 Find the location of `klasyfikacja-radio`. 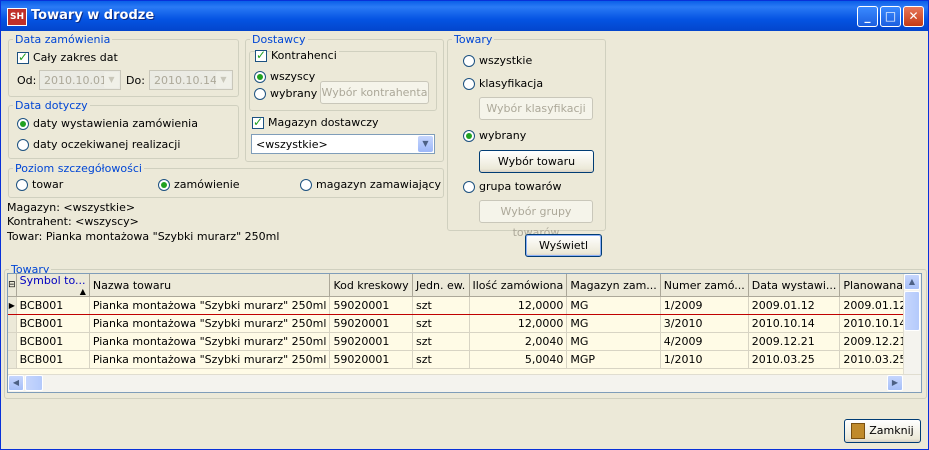

klasyfikacja-radio is located at coordinates (469, 84).